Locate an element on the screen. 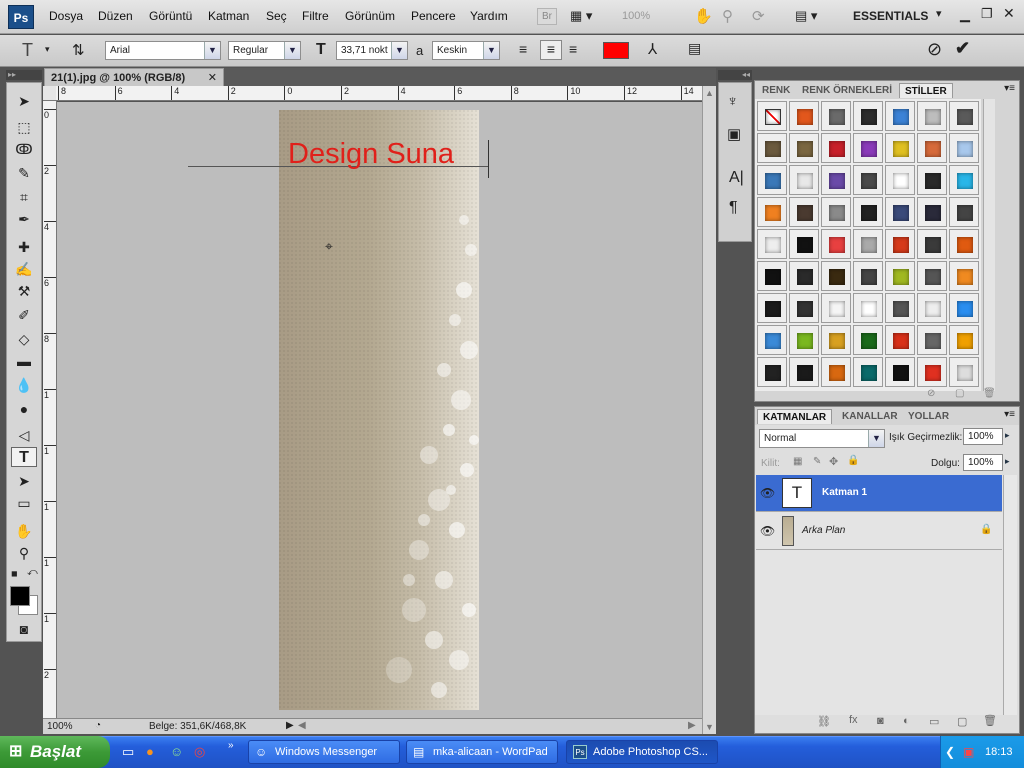  taskbar-windows-messenger: ☺ Windows Messenger is located at coordinates (324, 752).